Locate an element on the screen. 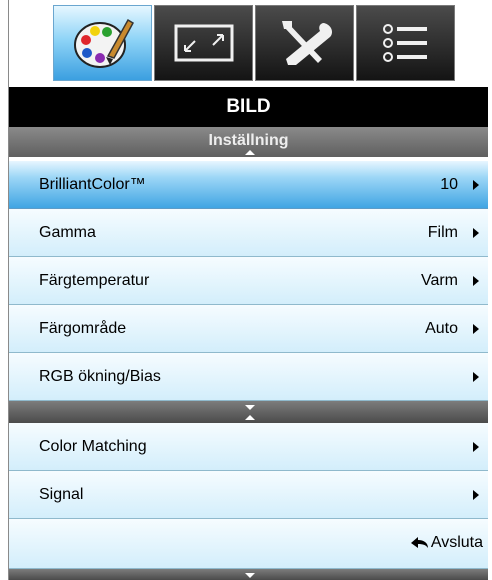  tab-screen is located at coordinates (203, 43).